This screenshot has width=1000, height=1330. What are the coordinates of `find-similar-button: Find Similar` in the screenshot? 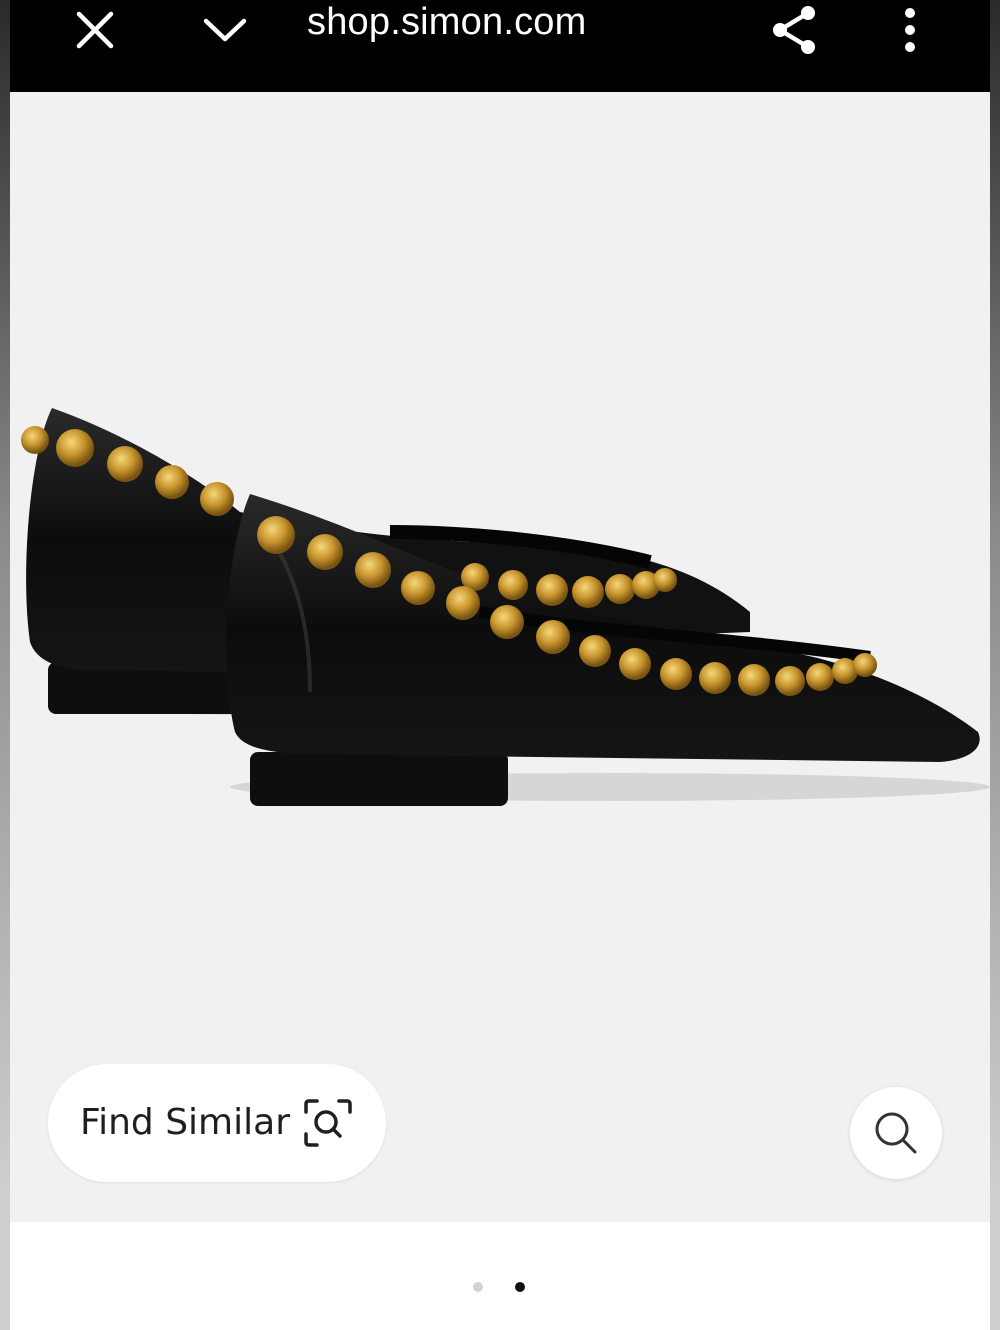 It's located at (217, 1123).